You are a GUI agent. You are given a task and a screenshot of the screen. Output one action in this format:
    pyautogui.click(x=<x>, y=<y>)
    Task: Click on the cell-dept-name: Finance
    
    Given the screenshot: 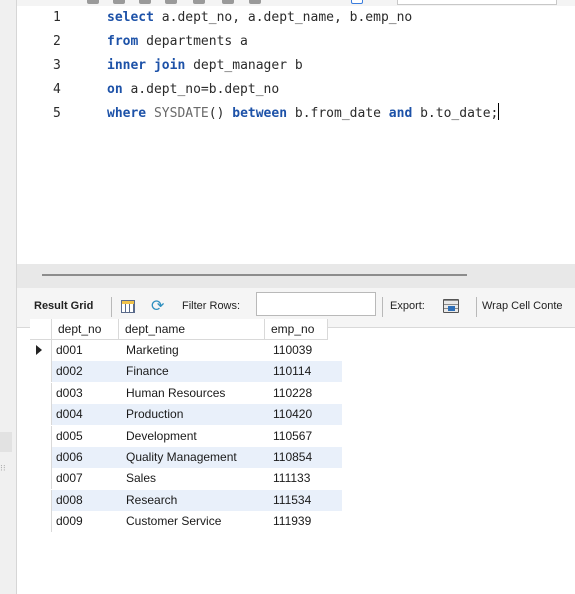 What is the action you would take?
    pyautogui.click(x=145, y=371)
    